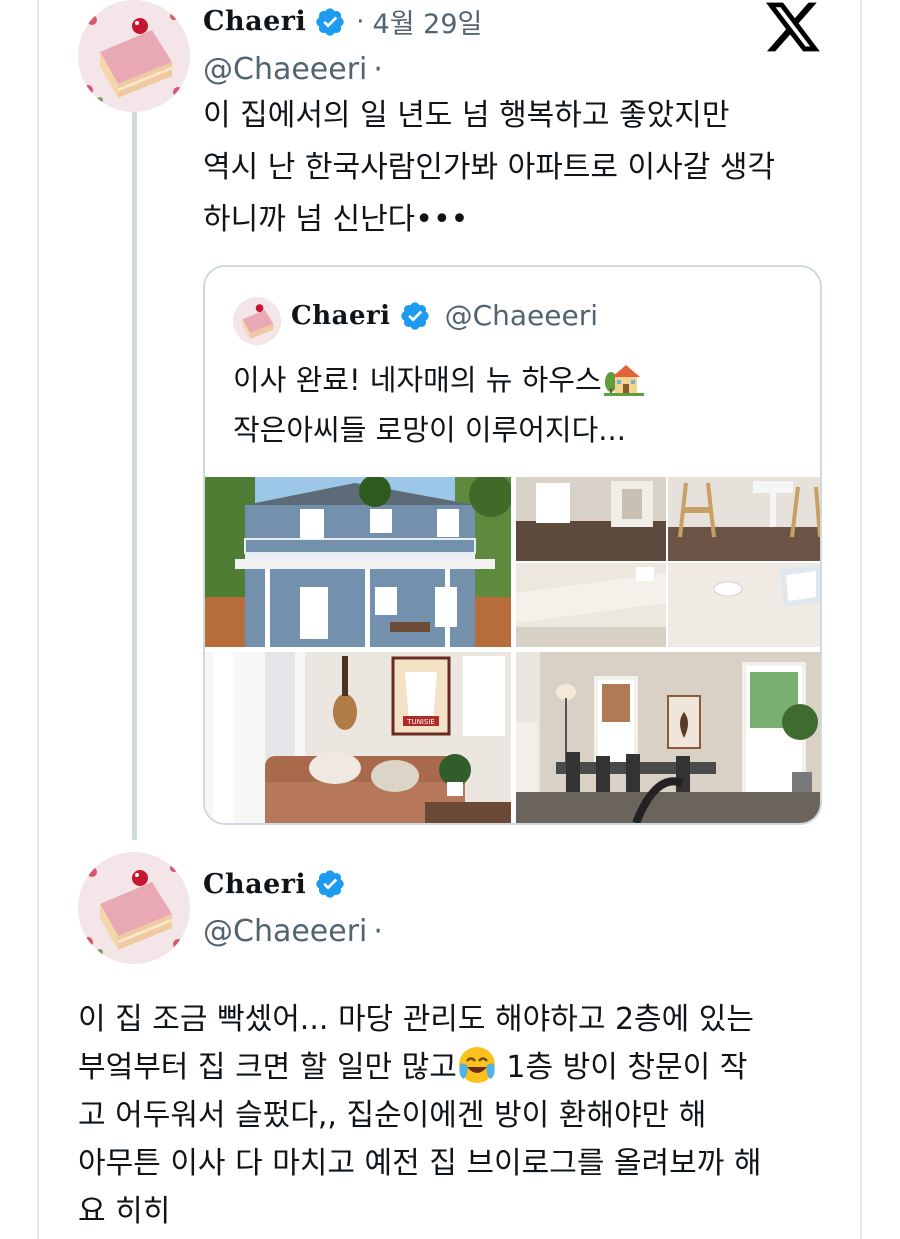  What do you see at coordinates (744, 605) in the screenshot?
I see `skylight-photo` at bounding box center [744, 605].